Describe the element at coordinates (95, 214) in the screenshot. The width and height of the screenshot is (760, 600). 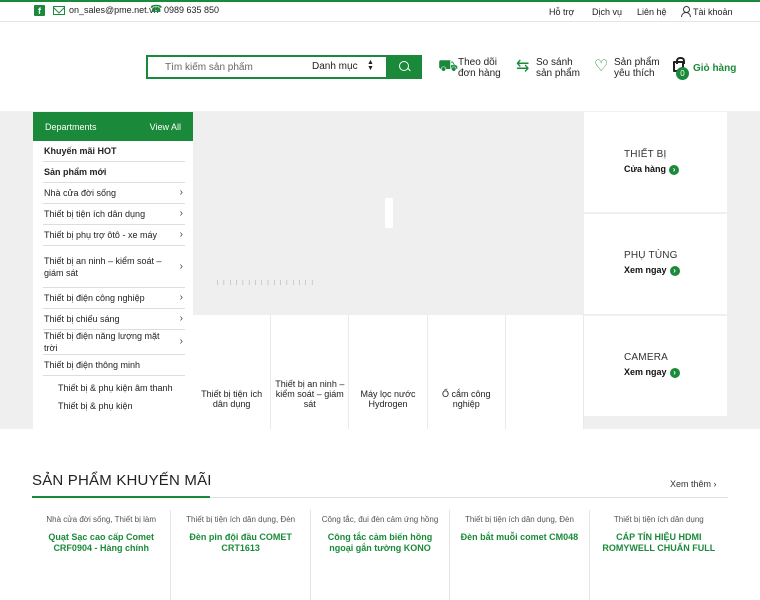
I see `dept-item-label: Thiết bị tiện ích dân dụng` at that location.